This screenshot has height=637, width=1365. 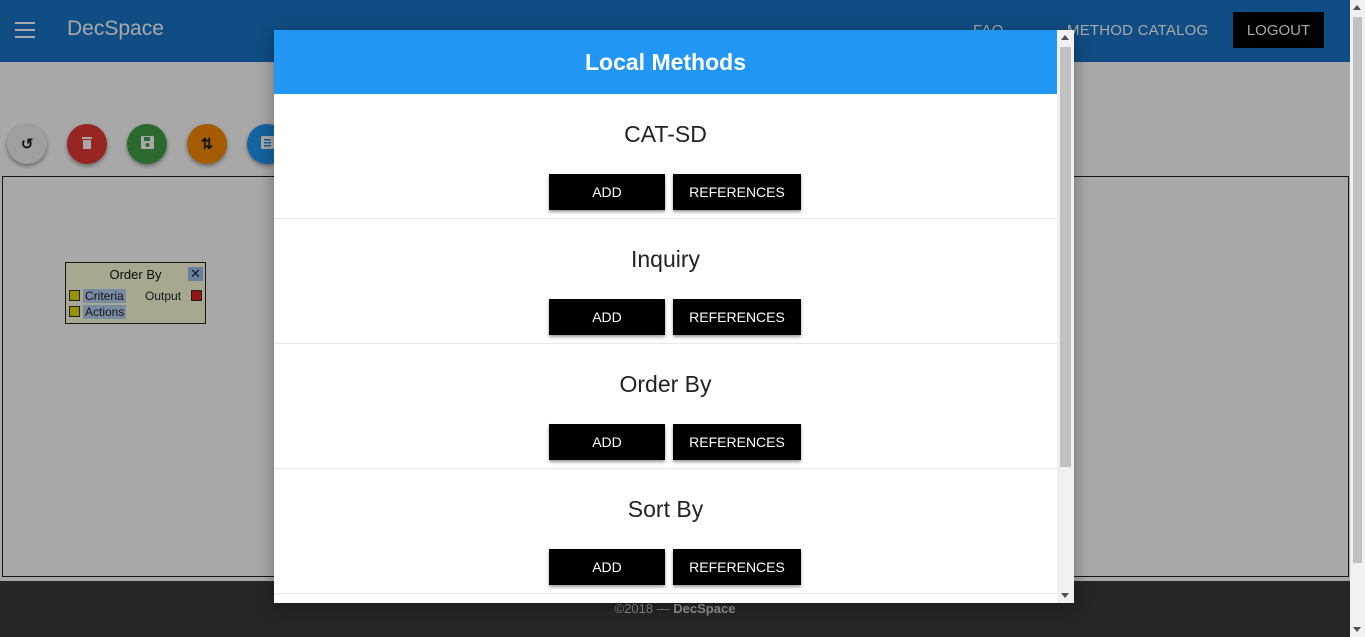 I want to click on scroll-up-icon, so click(x=1357, y=7).